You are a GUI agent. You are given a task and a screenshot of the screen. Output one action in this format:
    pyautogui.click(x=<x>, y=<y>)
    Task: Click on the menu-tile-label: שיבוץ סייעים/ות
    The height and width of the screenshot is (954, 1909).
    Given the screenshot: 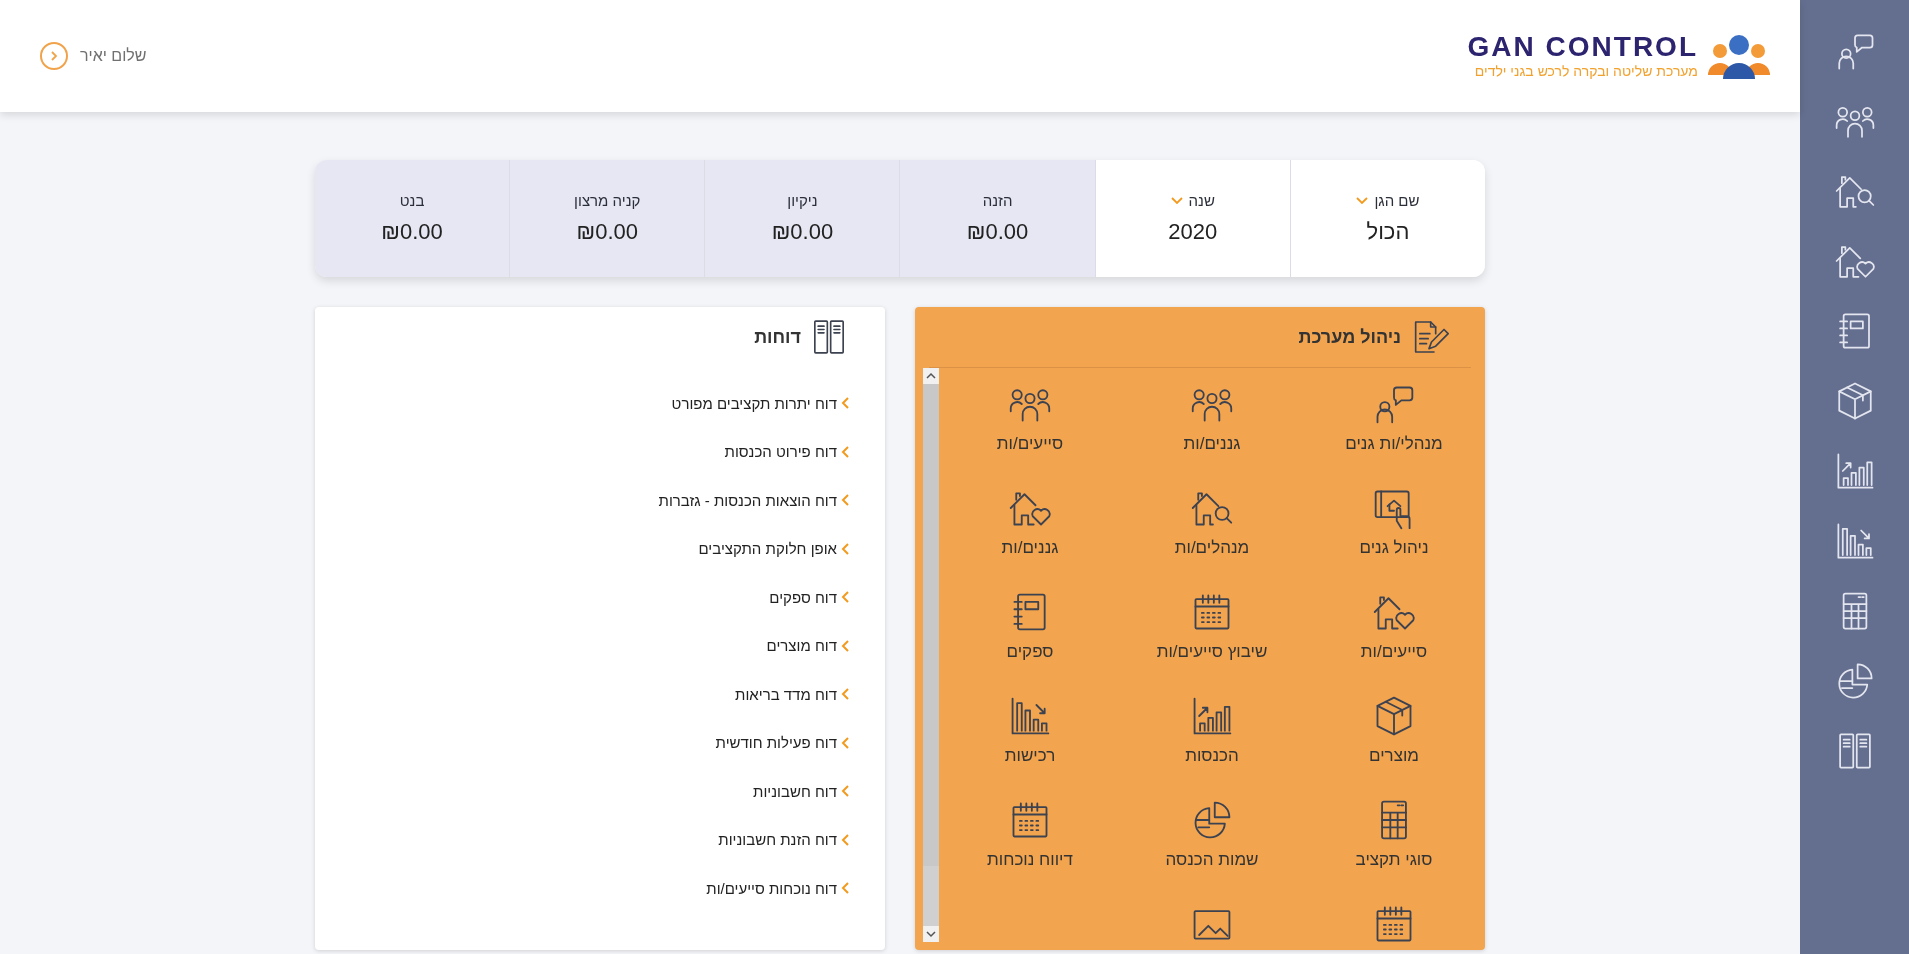 What is the action you would take?
    pyautogui.click(x=1212, y=652)
    